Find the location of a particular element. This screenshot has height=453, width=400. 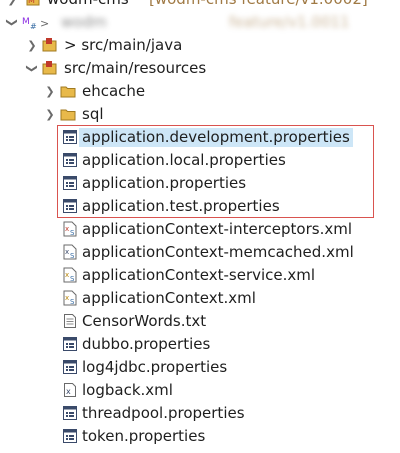

sql-label: sql is located at coordinates (93, 114).